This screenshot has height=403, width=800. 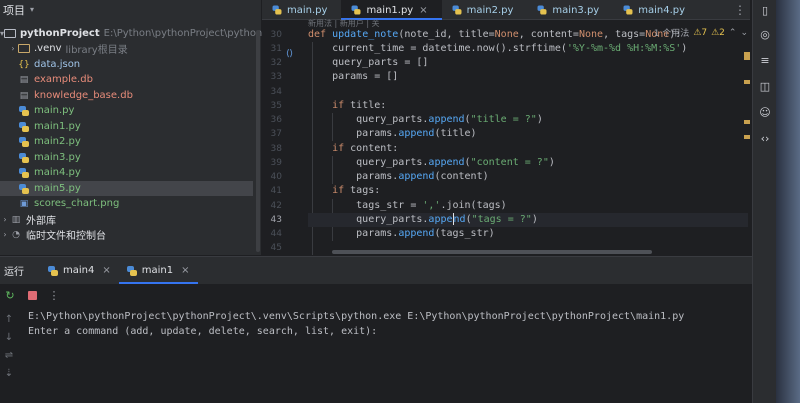 I want to click on tree-item-file: ▣ scores_chart.png, so click(x=126, y=203).